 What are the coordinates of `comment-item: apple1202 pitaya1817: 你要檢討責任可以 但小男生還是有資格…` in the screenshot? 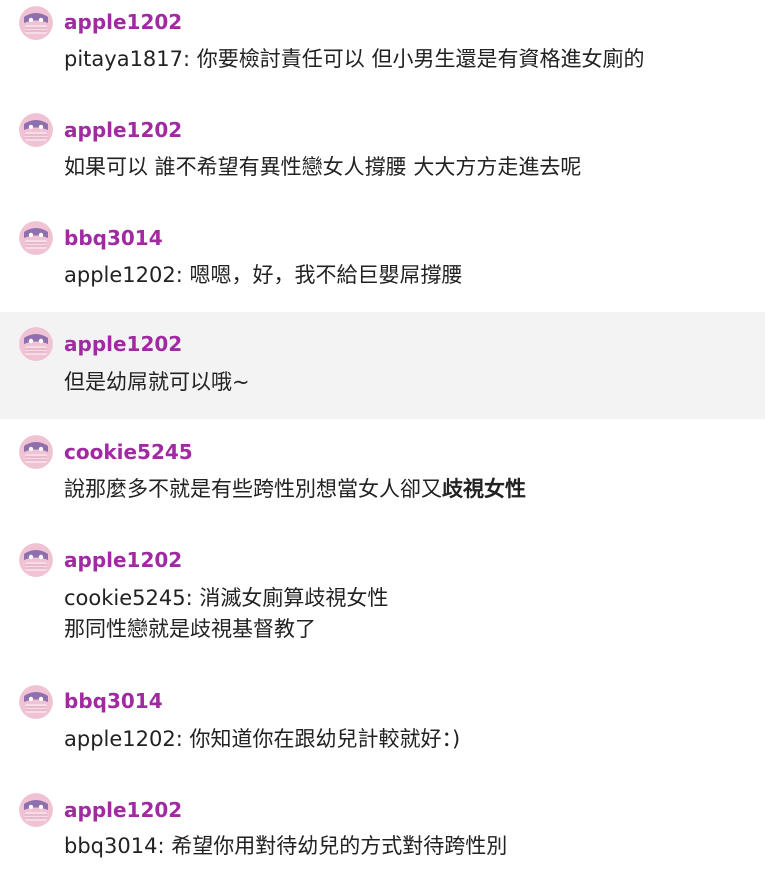 It's located at (382, 52).